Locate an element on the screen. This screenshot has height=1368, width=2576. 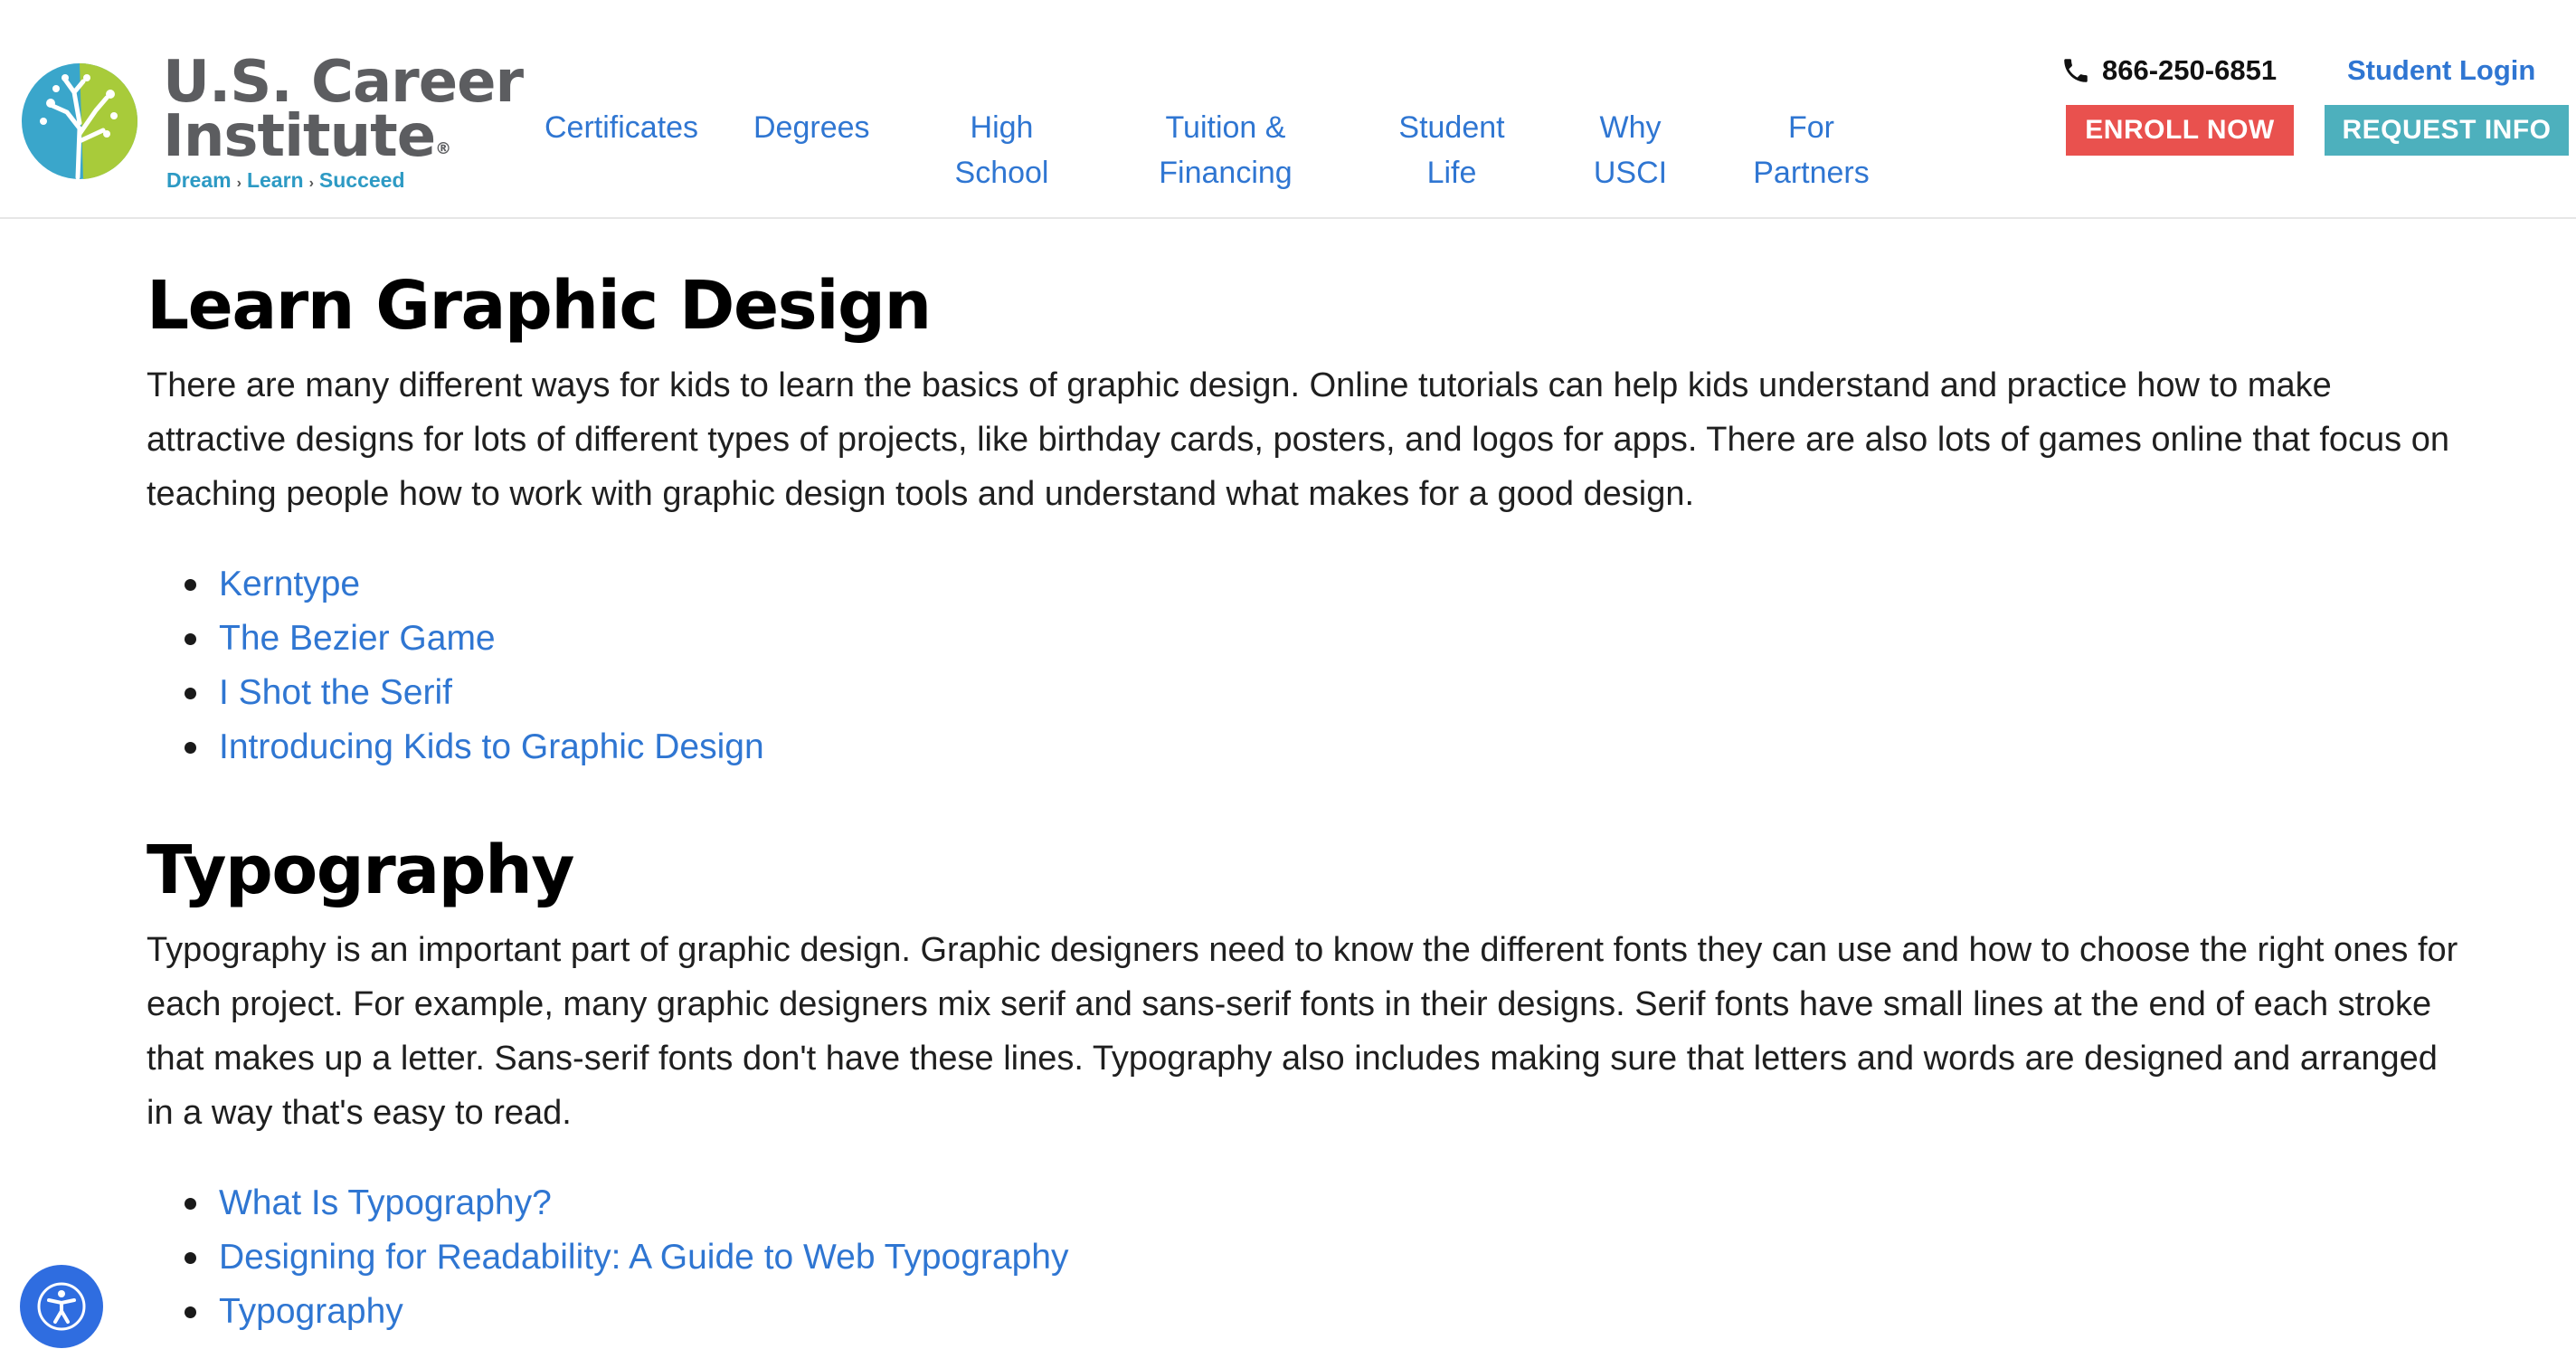
phone-link: 866-250-6851 is located at coordinates (2168, 71).